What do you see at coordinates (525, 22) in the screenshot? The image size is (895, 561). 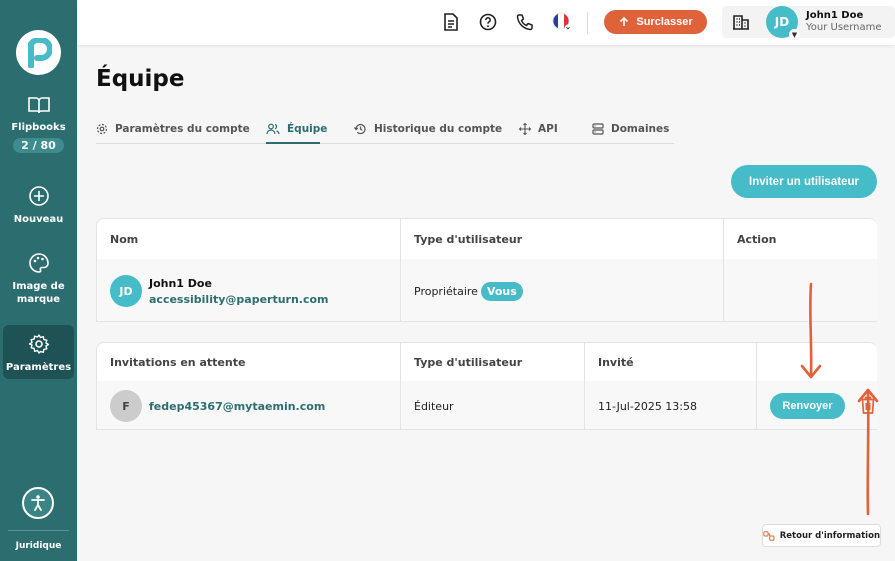 I see `phone-icon` at bounding box center [525, 22].